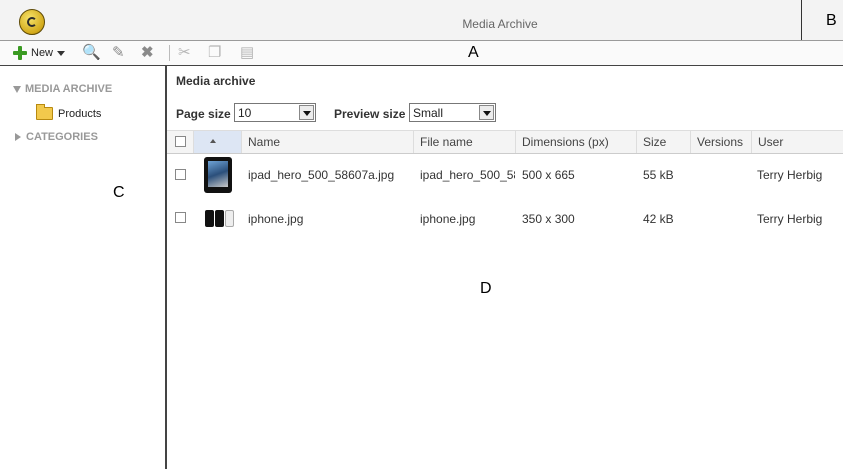 The image size is (843, 469). Describe the element at coordinates (328, 219) in the screenshot. I see `cell-name: iphone.jpg` at that location.